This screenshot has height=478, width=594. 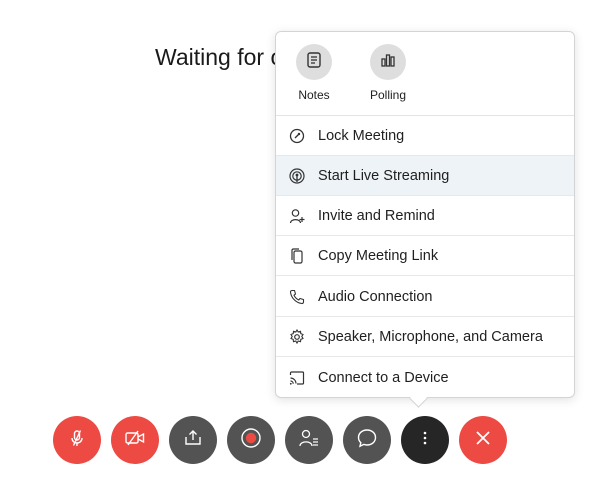 I want to click on polling-button: Polling, so click(x=388, y=73).